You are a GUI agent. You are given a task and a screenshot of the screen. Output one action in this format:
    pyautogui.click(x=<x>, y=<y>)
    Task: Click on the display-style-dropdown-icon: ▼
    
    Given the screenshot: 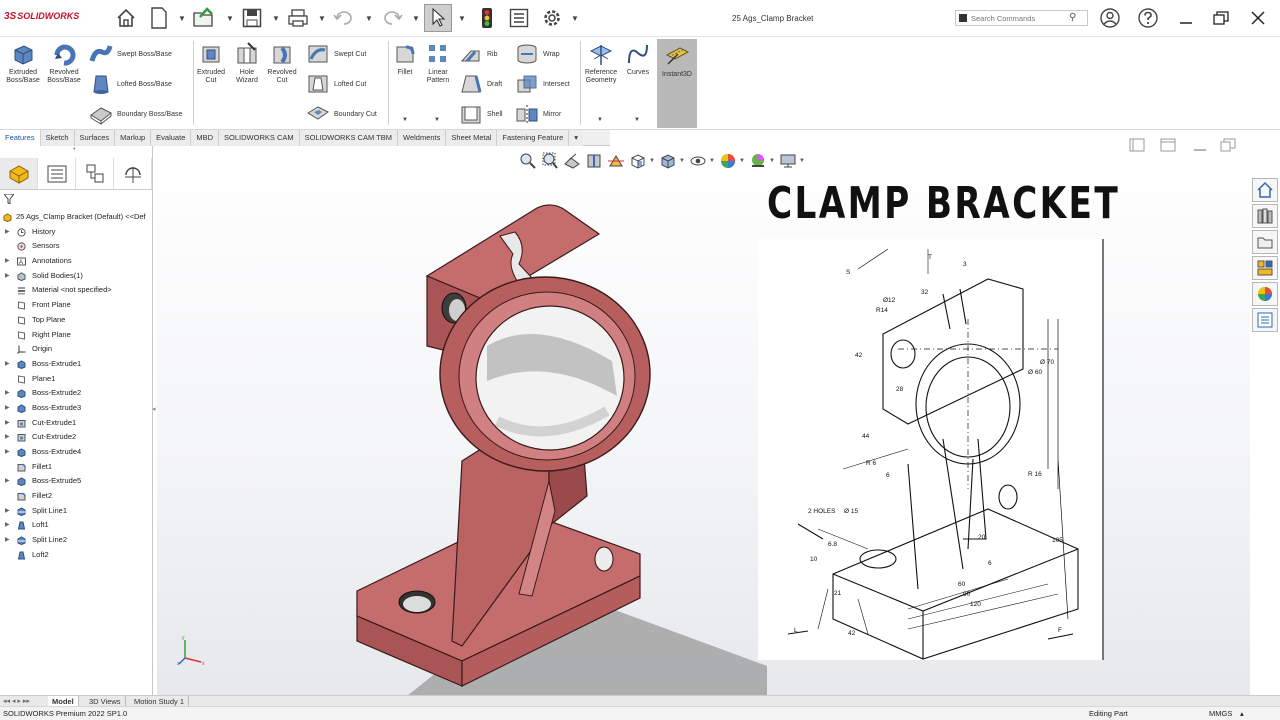 What is the action you would take?
    pyautogui.click(x=683, y=161)
    